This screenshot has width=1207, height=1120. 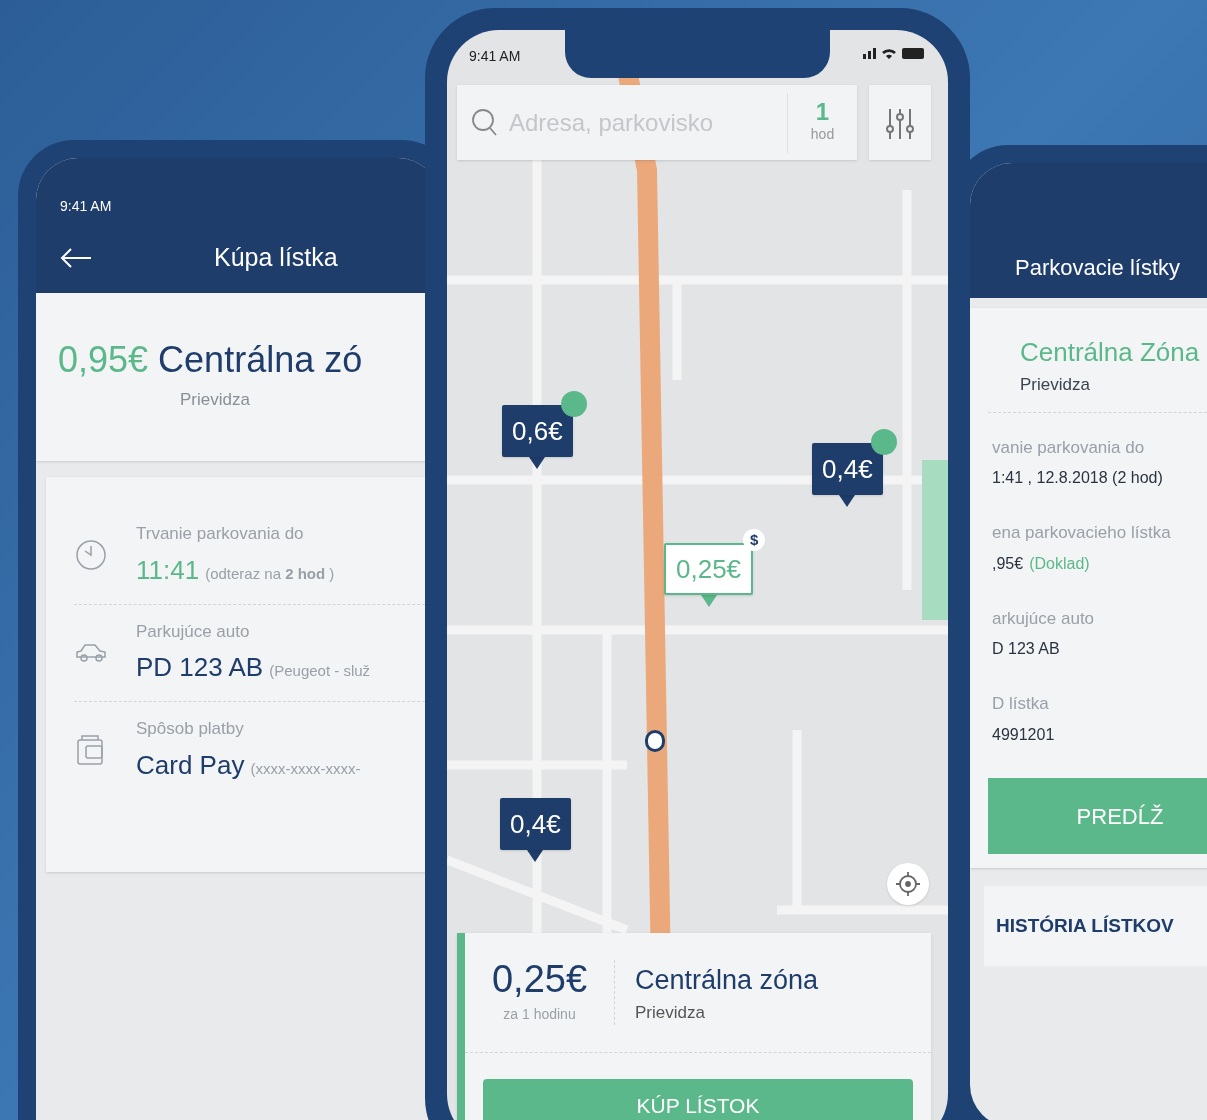 What do you see at coordinates (1055, 385) in the screenshot?
I see `ticket-city: Prievidza` at bounding box center [1055, 385].